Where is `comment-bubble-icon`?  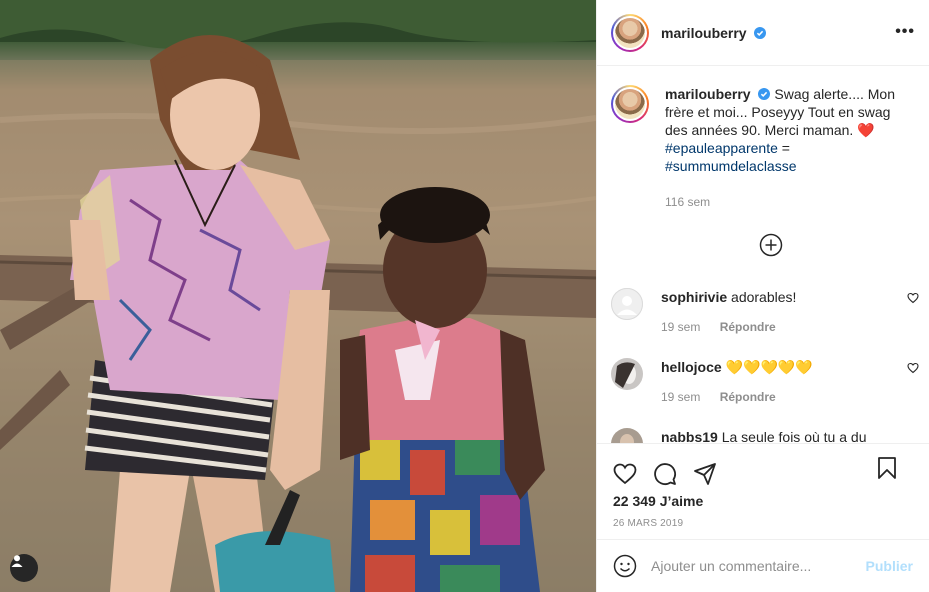
comment-bubble-icon is located at coordinates (665, 474).